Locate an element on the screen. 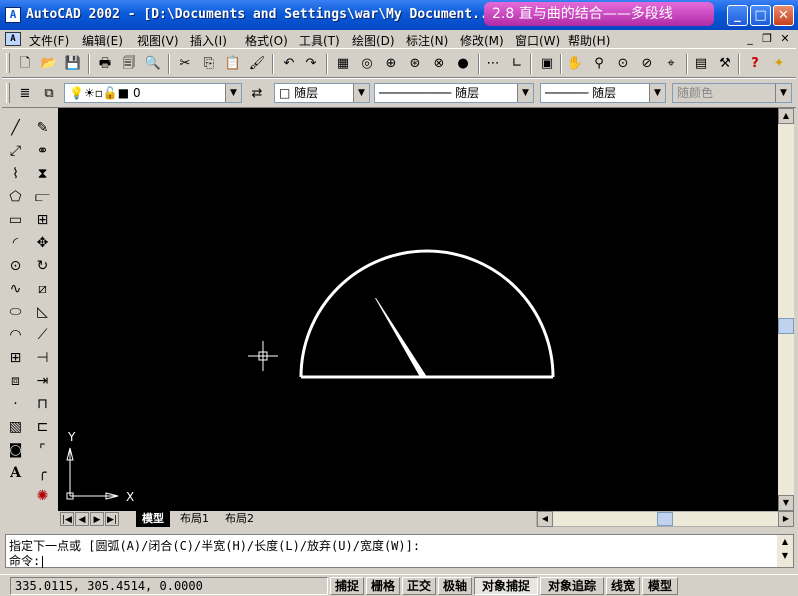 This screenshot has height=596, width=798. horizontal-scroll-thumb is located at coordinates (665, 519).